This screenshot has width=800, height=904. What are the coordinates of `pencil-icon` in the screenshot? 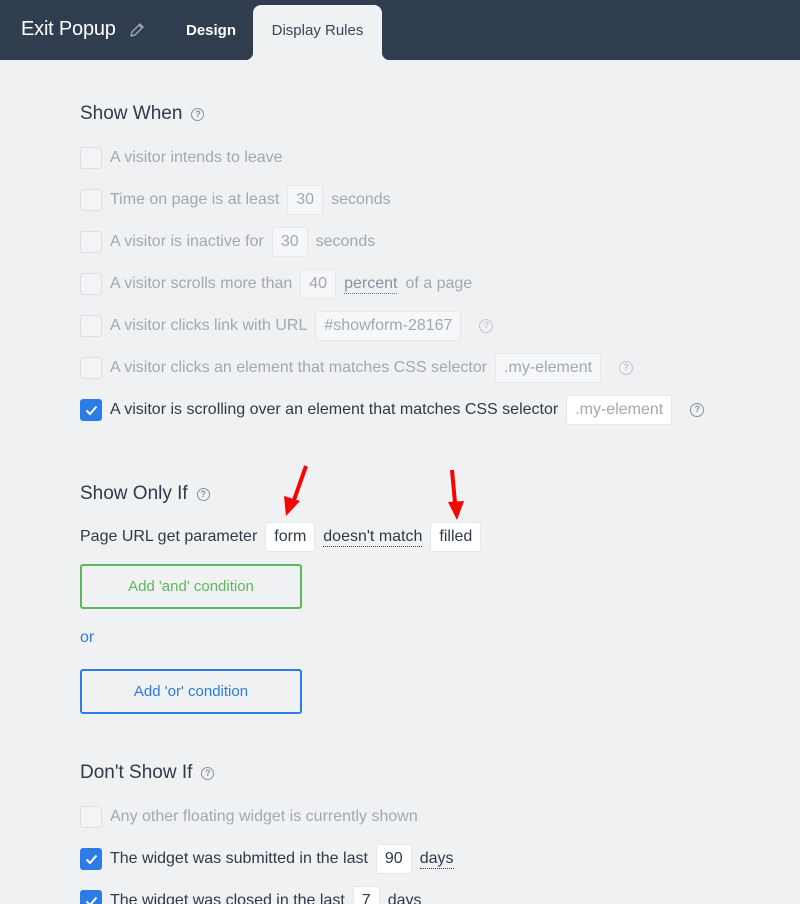 It's located at (137, 30).